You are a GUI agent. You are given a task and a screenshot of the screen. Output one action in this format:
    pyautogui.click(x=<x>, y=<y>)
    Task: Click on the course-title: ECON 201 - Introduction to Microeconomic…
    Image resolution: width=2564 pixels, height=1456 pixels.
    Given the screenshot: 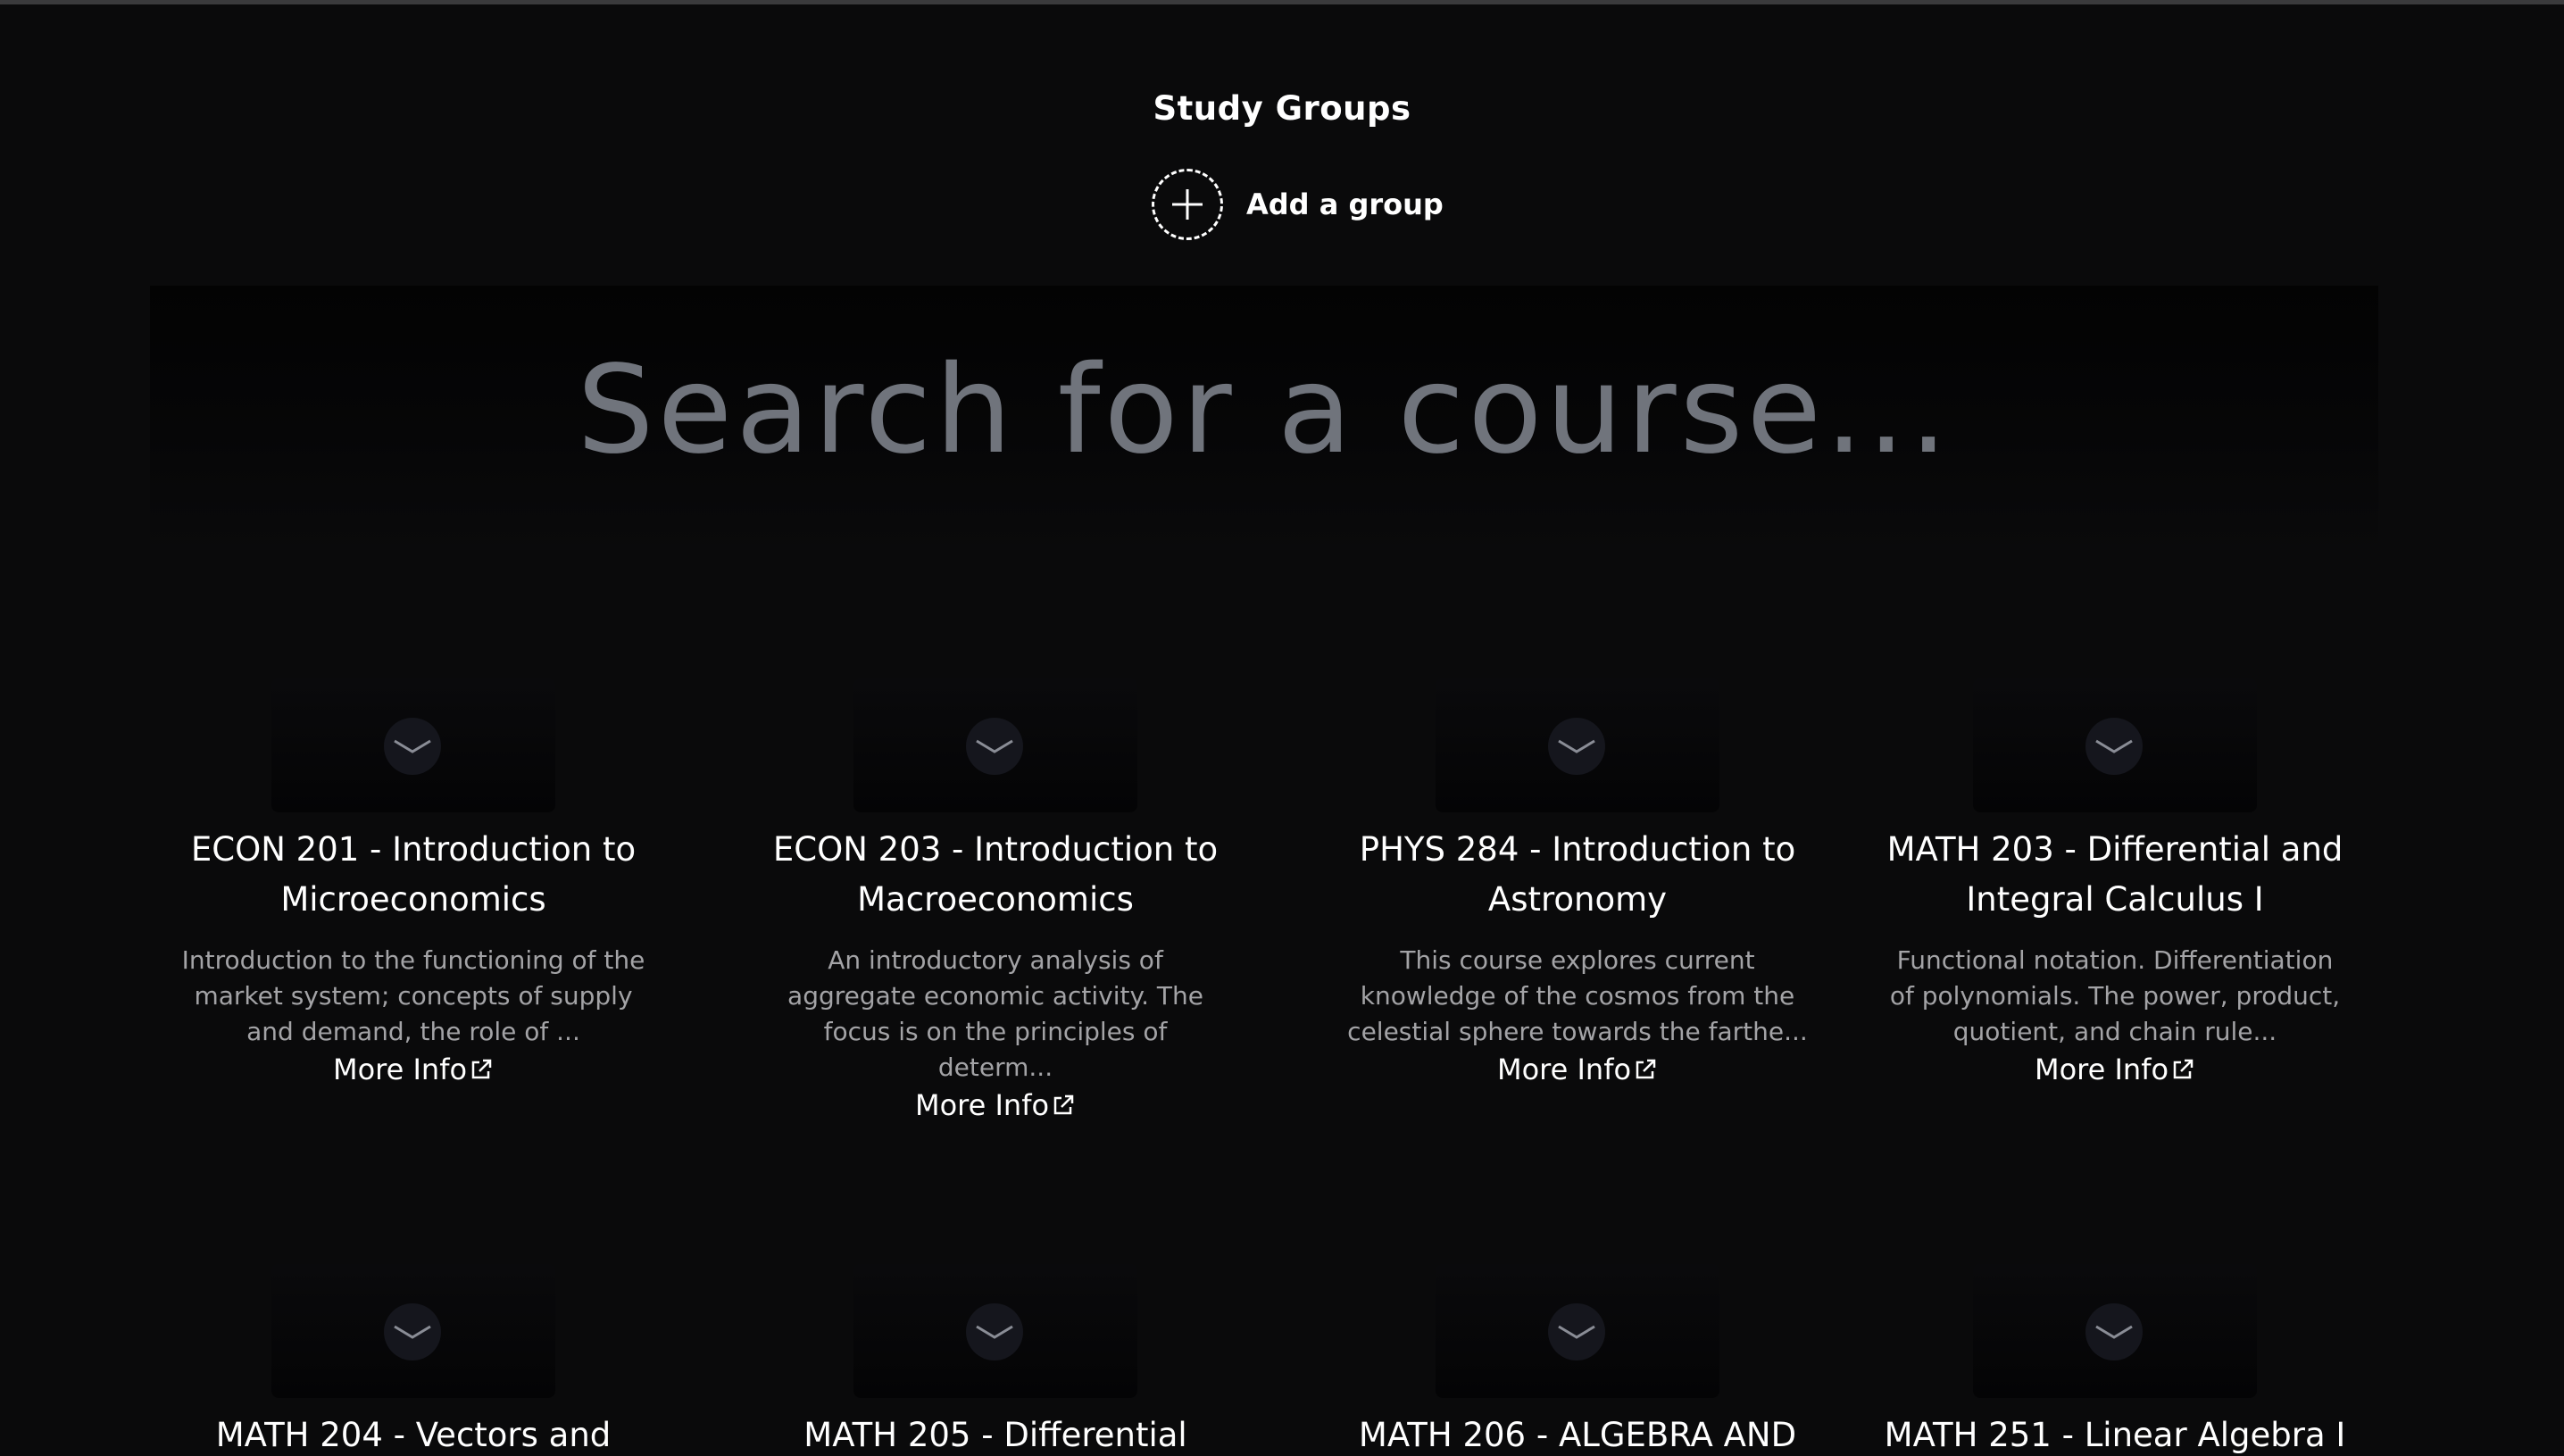 What is the action you would take?
    pyautogui.click(x=413, y=875)
    